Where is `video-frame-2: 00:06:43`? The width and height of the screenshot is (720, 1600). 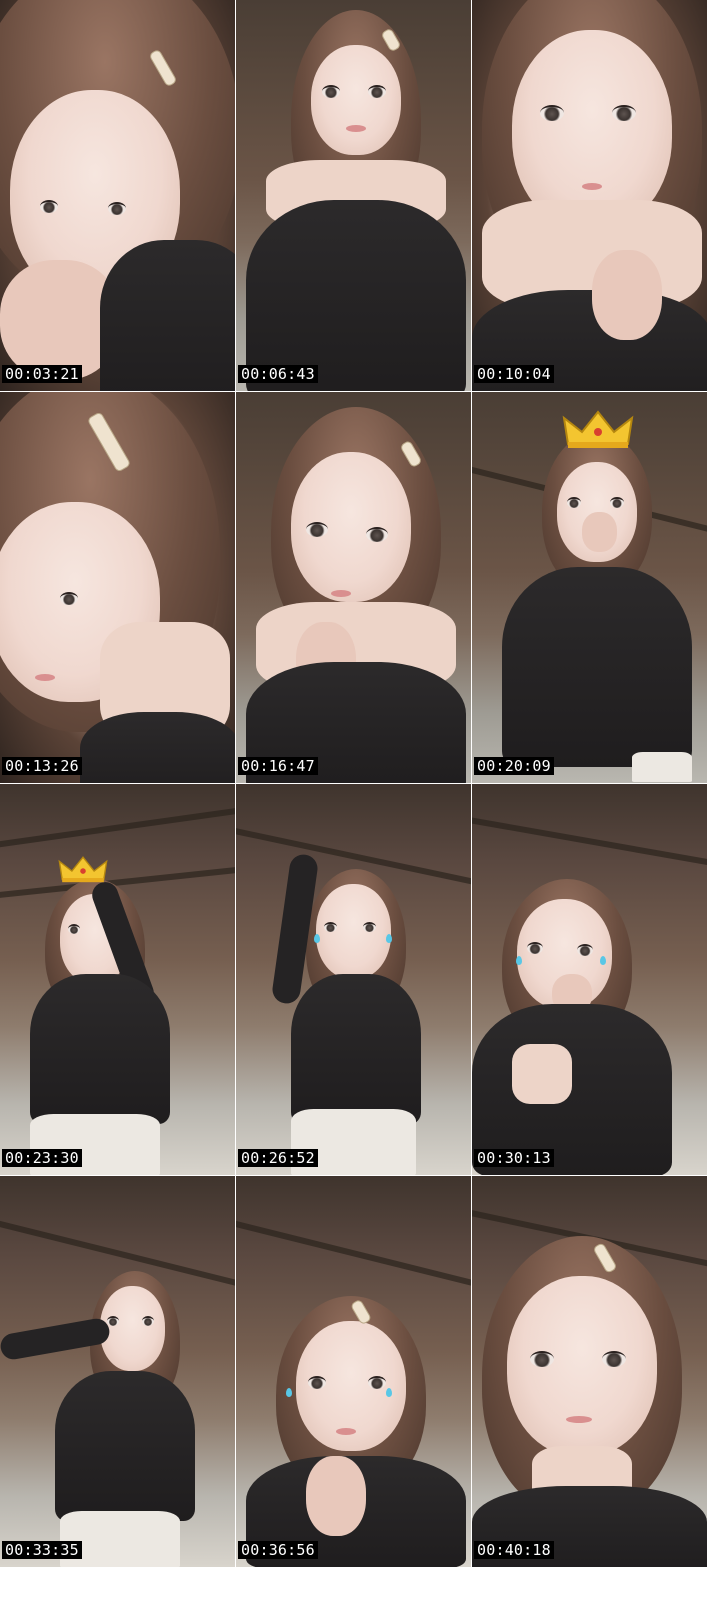
video-frame-2: 00:06:43 is located at coordinates (353, 196).